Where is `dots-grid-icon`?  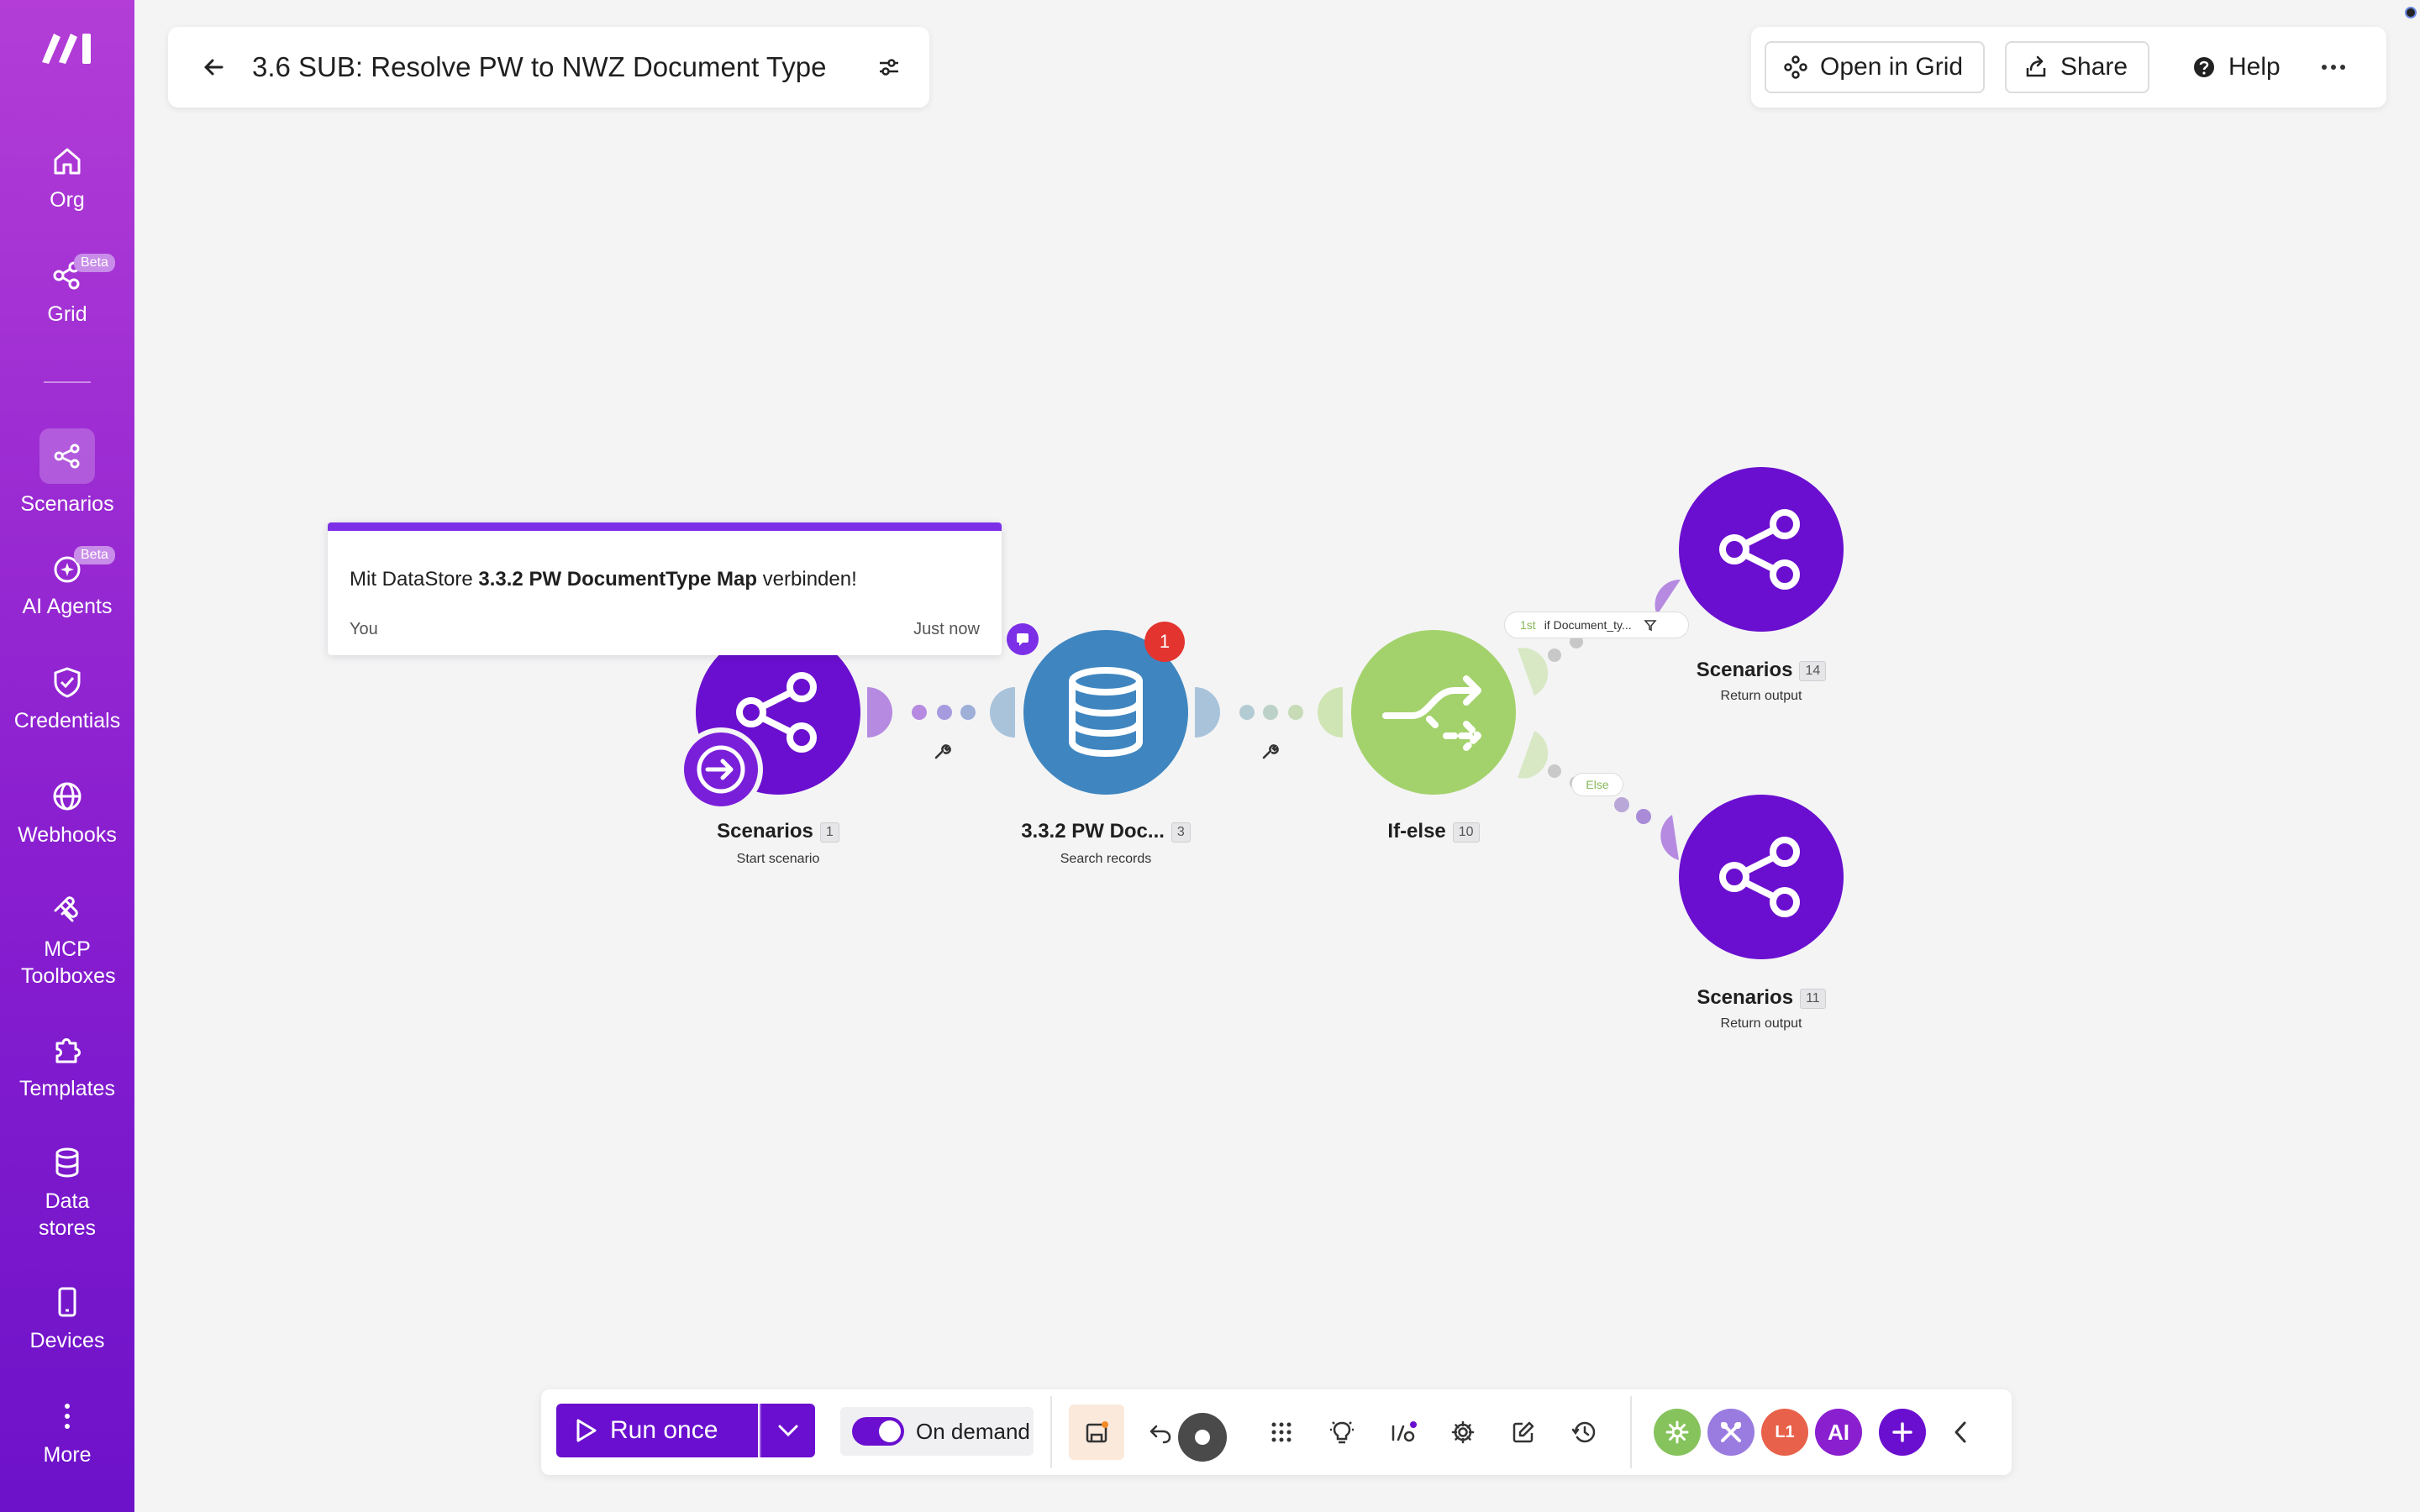 dots-grid-icon is located at coordinates (1282, 1432).